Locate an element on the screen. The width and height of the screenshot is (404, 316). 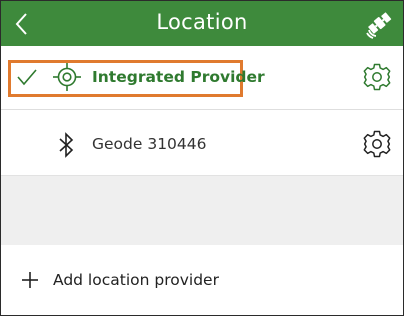
target-crosshair-icon is located at coordinates (67, 77).